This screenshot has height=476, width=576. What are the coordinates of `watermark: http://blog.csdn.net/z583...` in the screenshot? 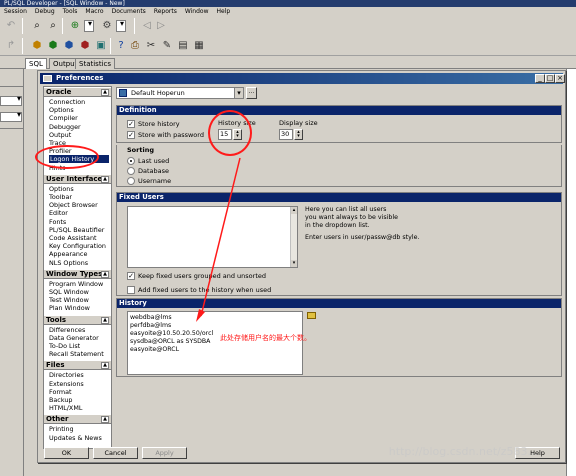 It's located at (463, 451).